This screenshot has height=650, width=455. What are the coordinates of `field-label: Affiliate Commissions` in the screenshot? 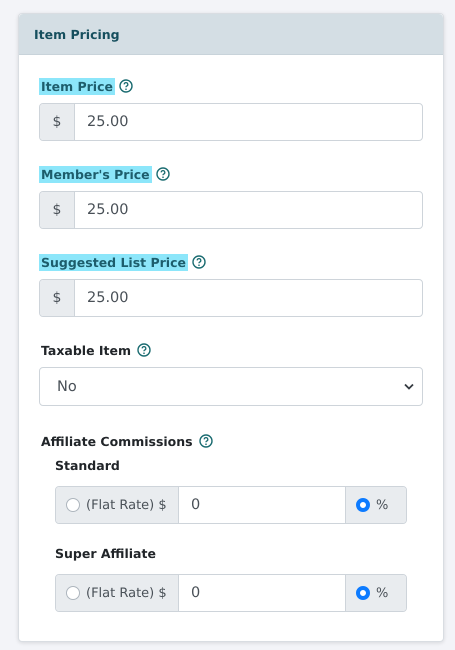 It's located at (117, 441).